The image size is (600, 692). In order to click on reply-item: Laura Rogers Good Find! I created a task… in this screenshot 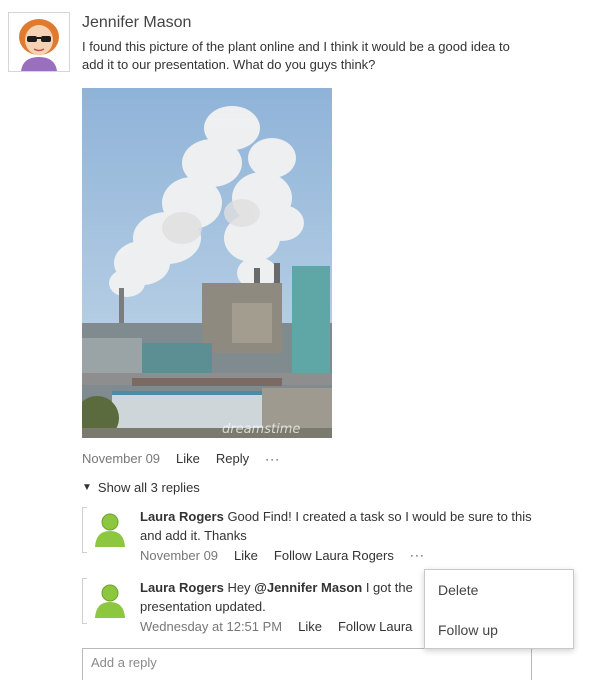, I will do `click(312, 539)`.